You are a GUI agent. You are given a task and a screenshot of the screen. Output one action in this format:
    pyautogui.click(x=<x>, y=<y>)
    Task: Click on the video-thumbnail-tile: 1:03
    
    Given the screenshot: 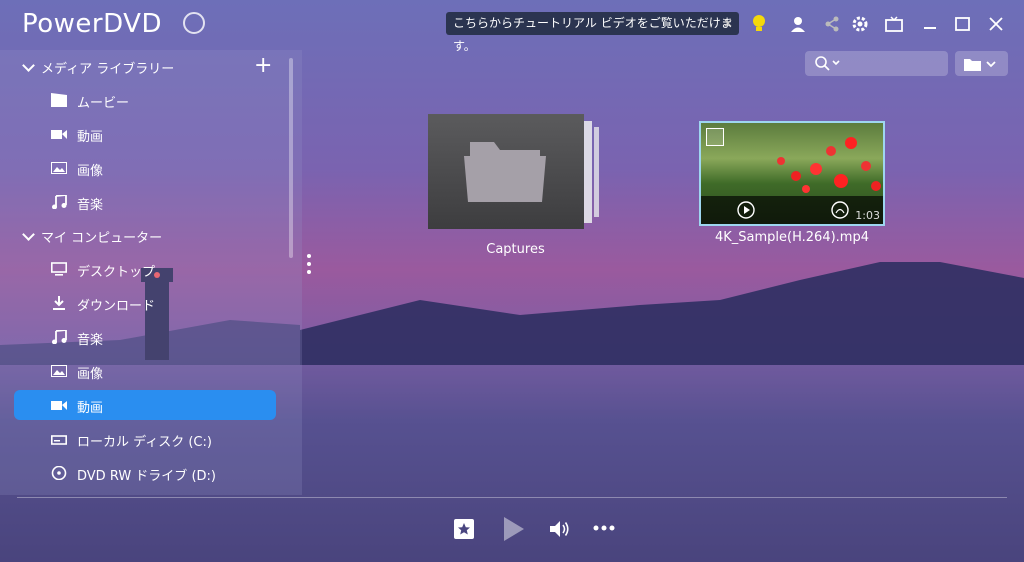 What is the action you would take?
    pyautogui.click(x=792, y=173)
    